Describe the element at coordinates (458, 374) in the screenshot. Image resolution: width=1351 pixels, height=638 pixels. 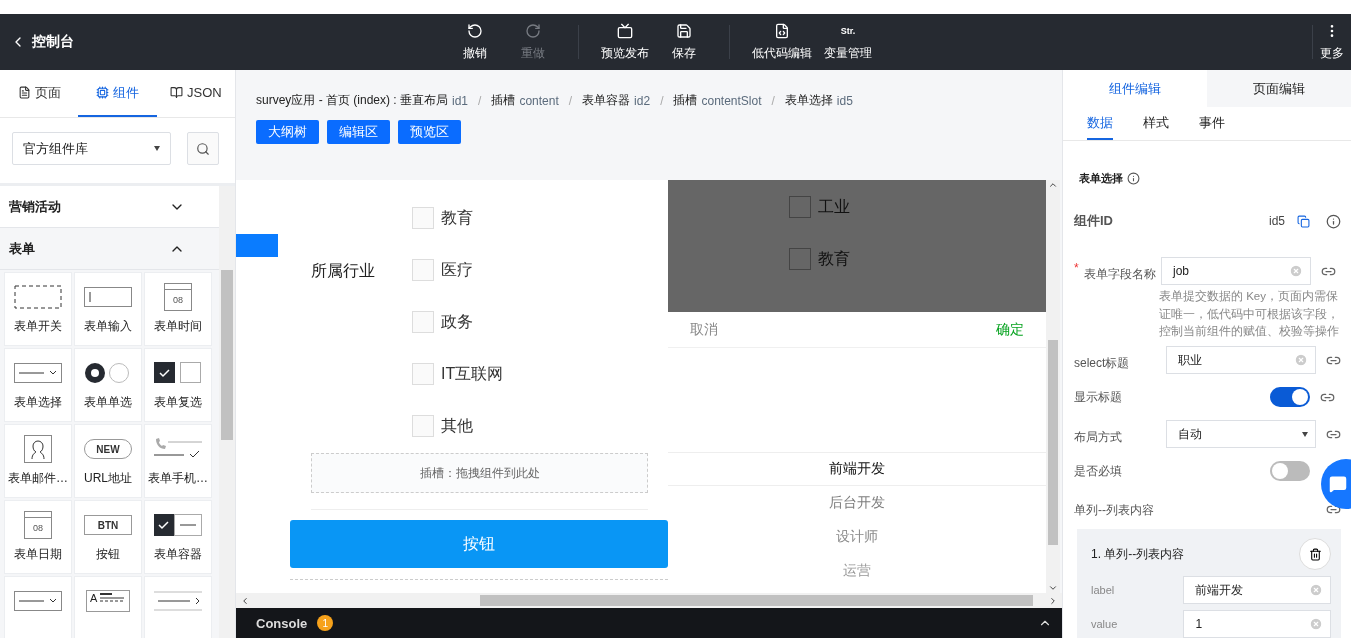
I see `checkbox-option: IT互联网` at that location.